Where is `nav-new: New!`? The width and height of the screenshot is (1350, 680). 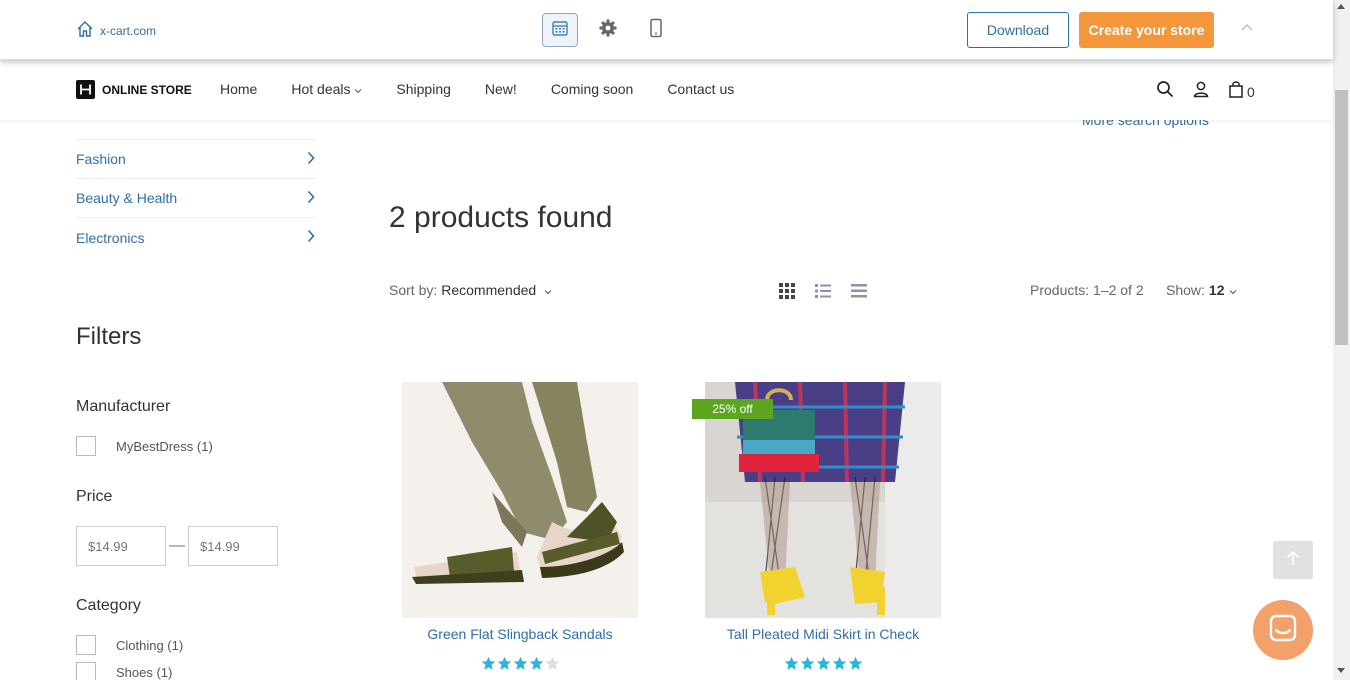
nav-new: New! is located at coordinates (501, 89).